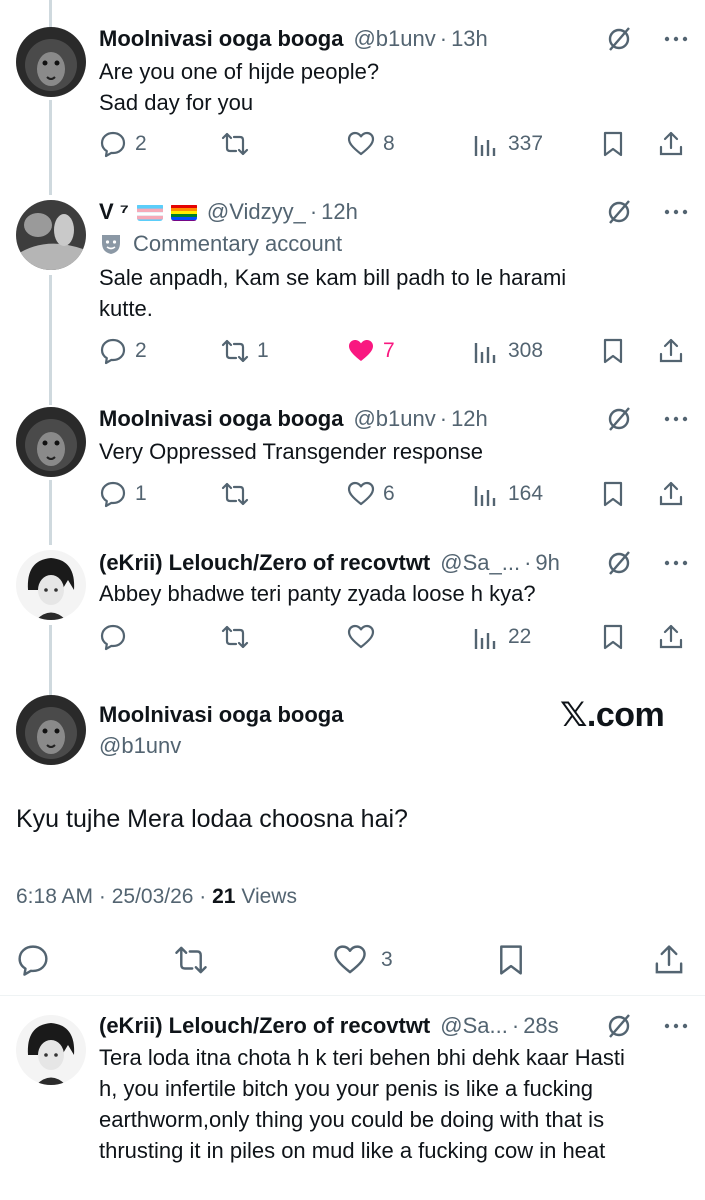 The height and width of the screenshot is (1200, 705). I want to click on avatar-photo, so click(51, 235).